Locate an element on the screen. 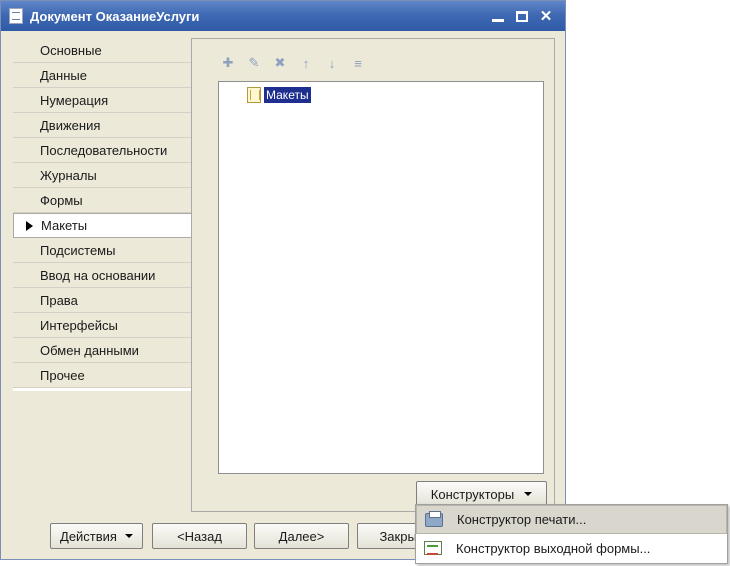  nav-item-label: Формы is located at coordinates (61, 200).